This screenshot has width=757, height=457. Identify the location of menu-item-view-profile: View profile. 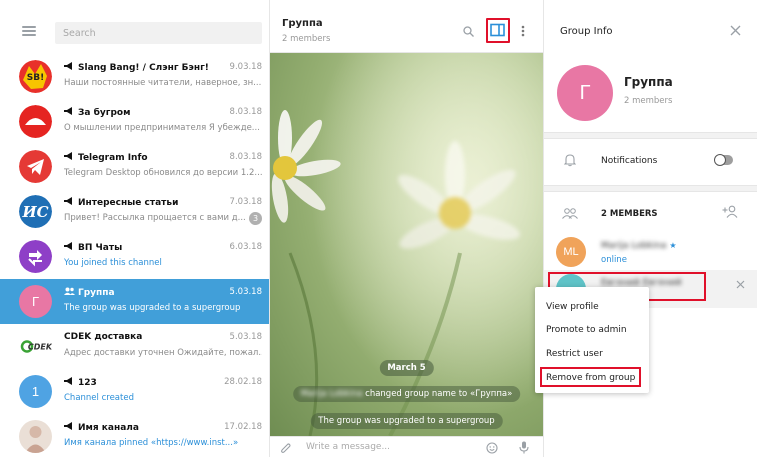
(572, 307).